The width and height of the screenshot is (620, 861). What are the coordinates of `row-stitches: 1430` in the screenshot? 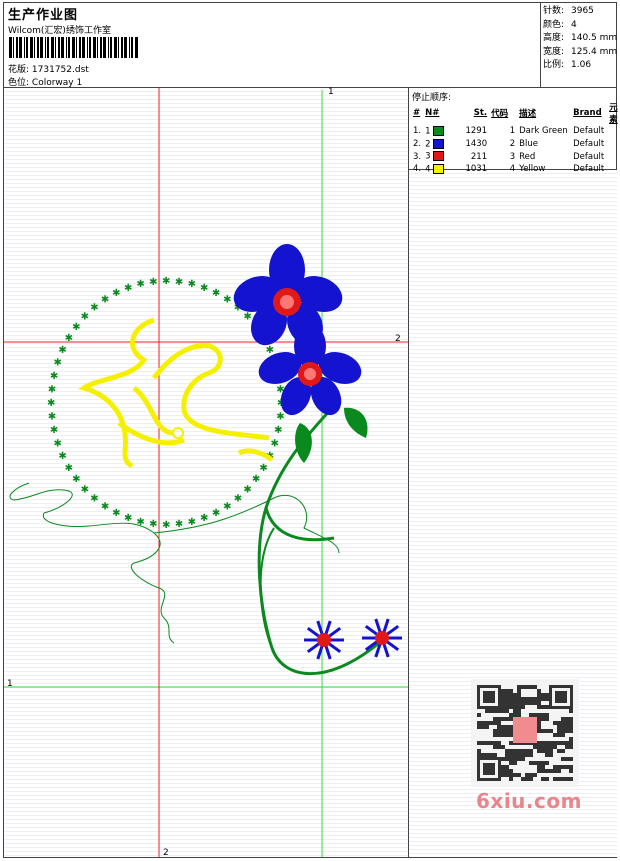 It's located at (476, 144).